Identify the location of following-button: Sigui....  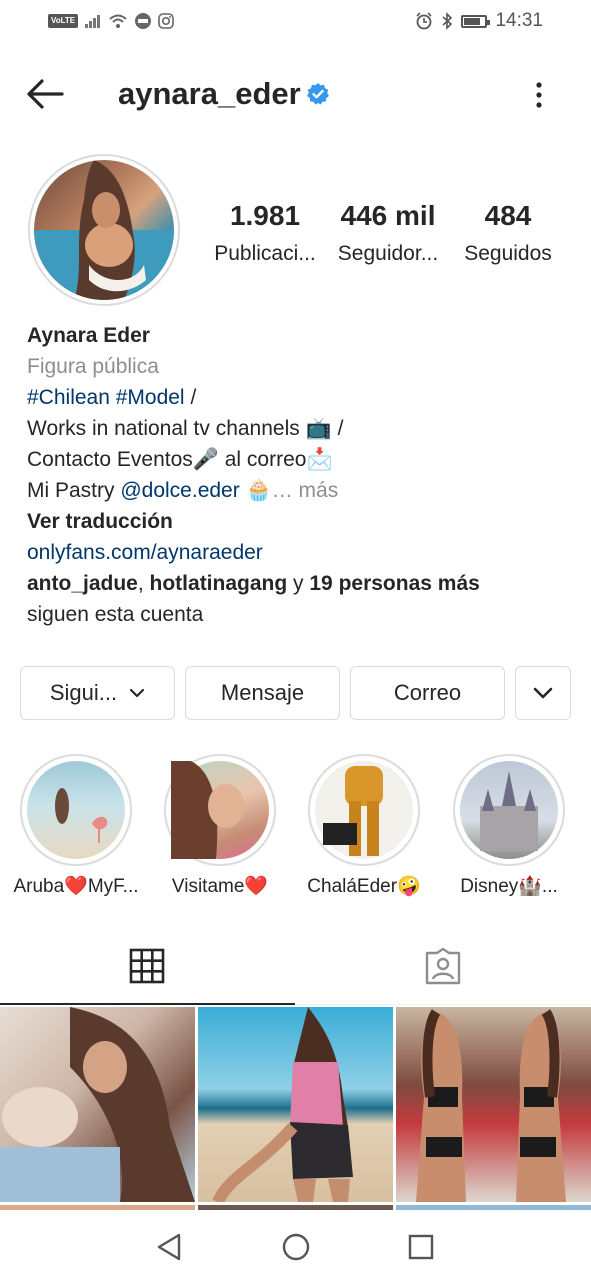
(97, 693).